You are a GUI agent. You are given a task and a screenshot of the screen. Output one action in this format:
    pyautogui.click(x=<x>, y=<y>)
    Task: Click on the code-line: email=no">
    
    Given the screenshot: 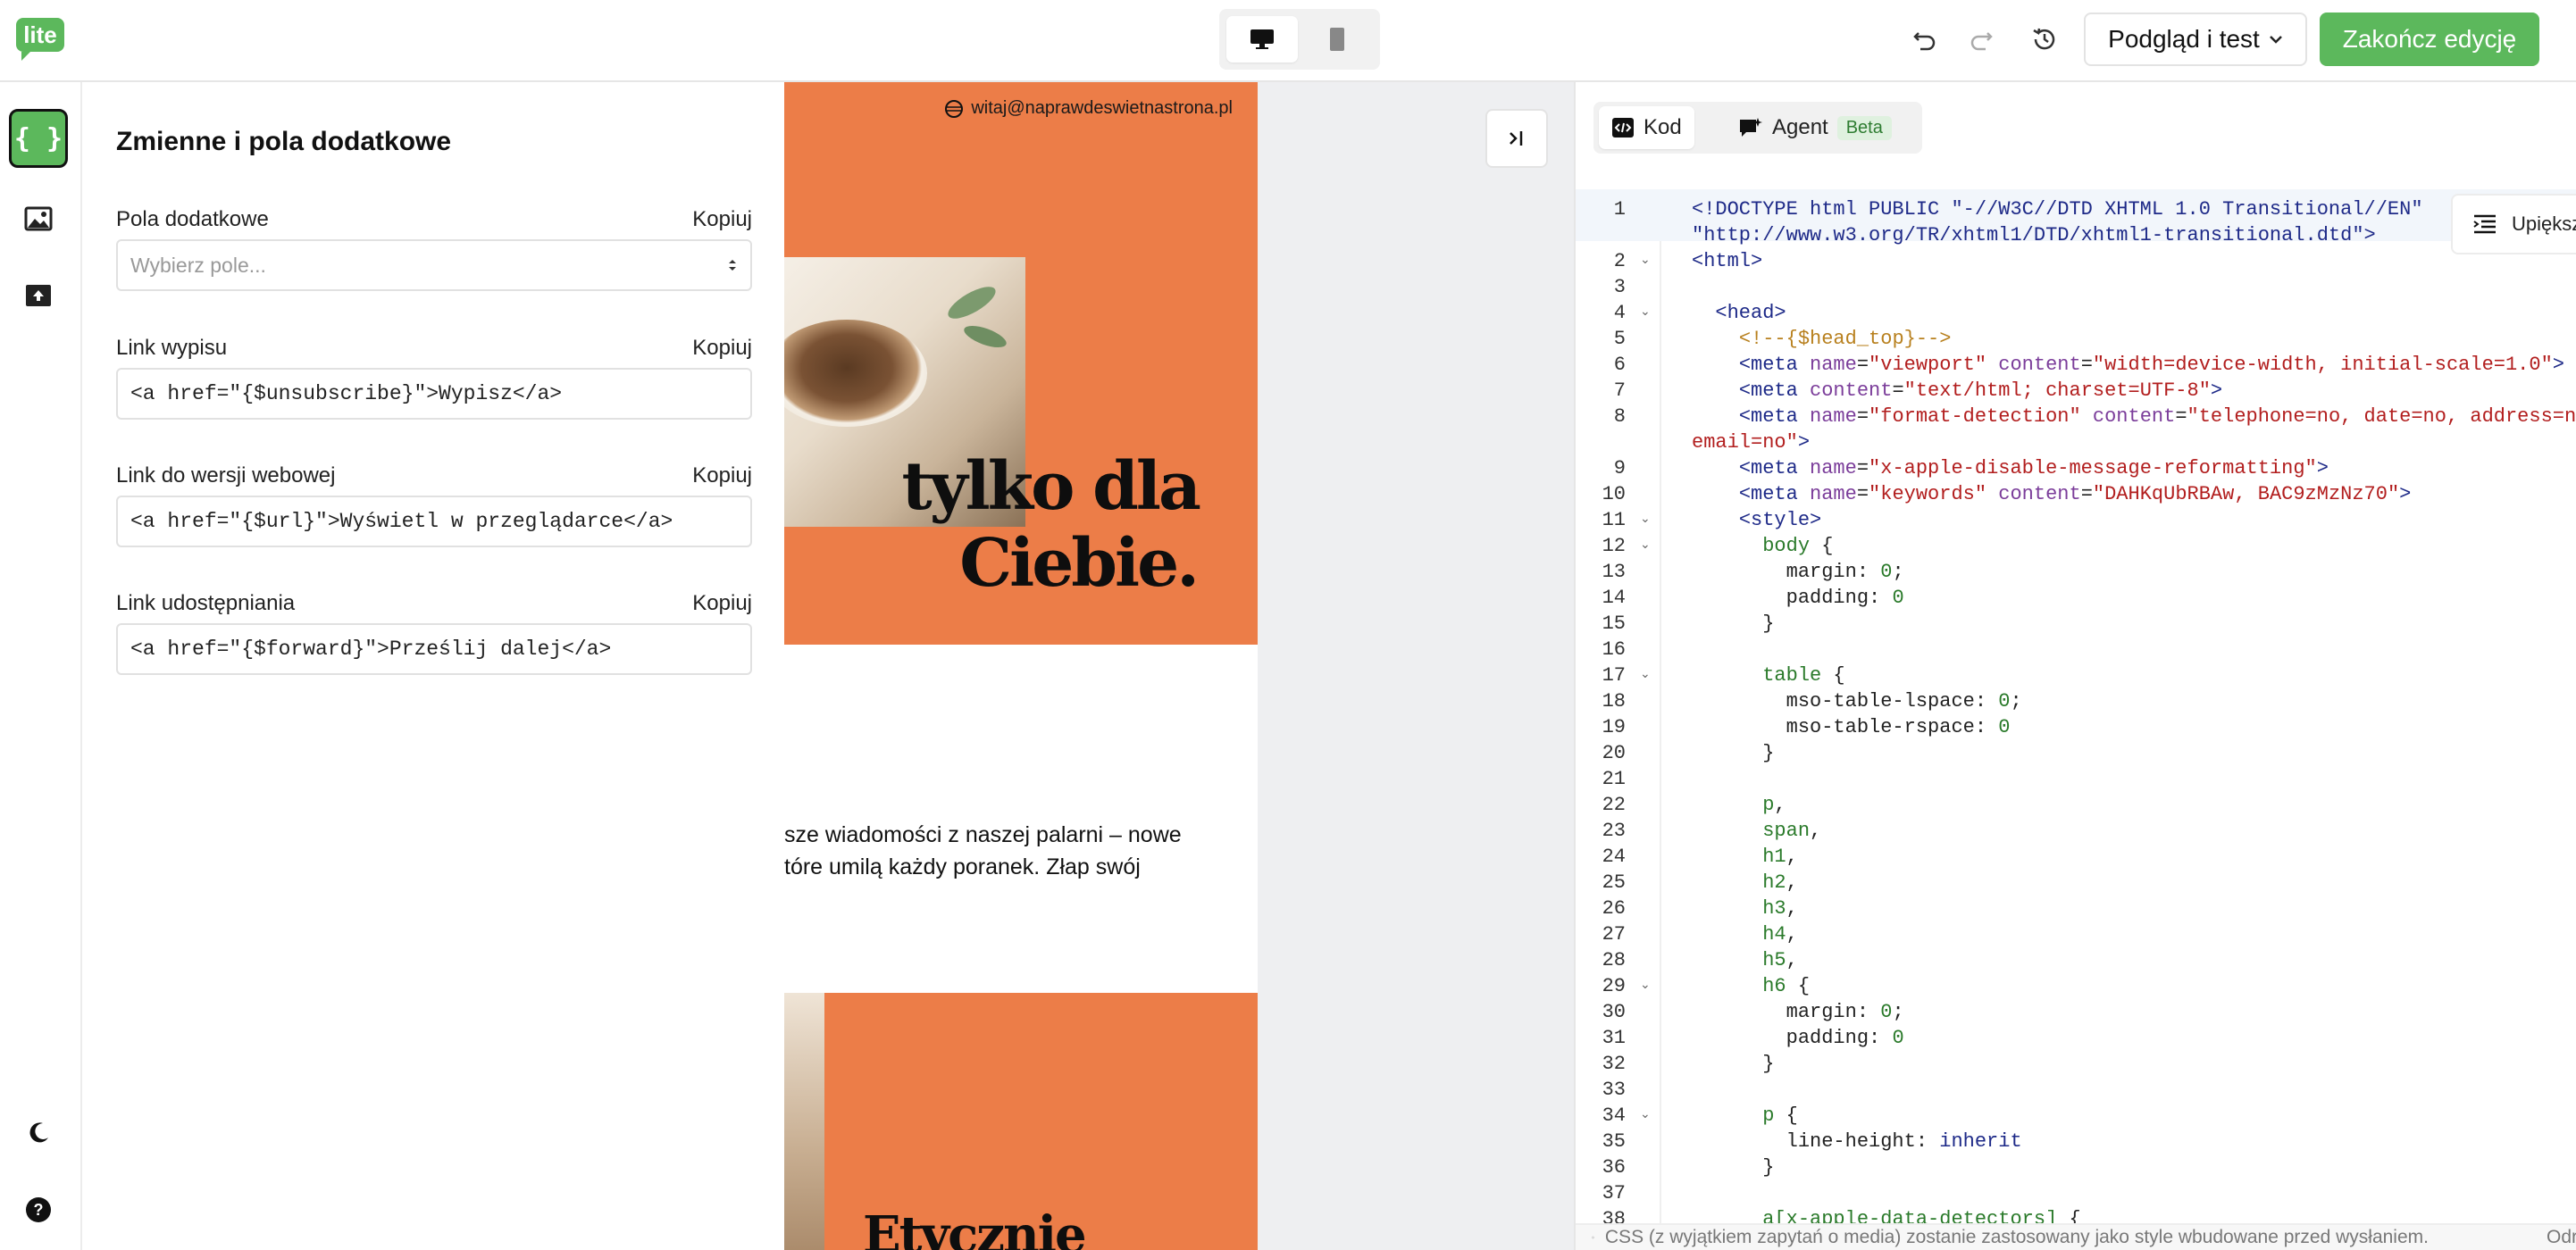 What is the action you would take?
    pyautogui.click(x=1751, y=442)
    